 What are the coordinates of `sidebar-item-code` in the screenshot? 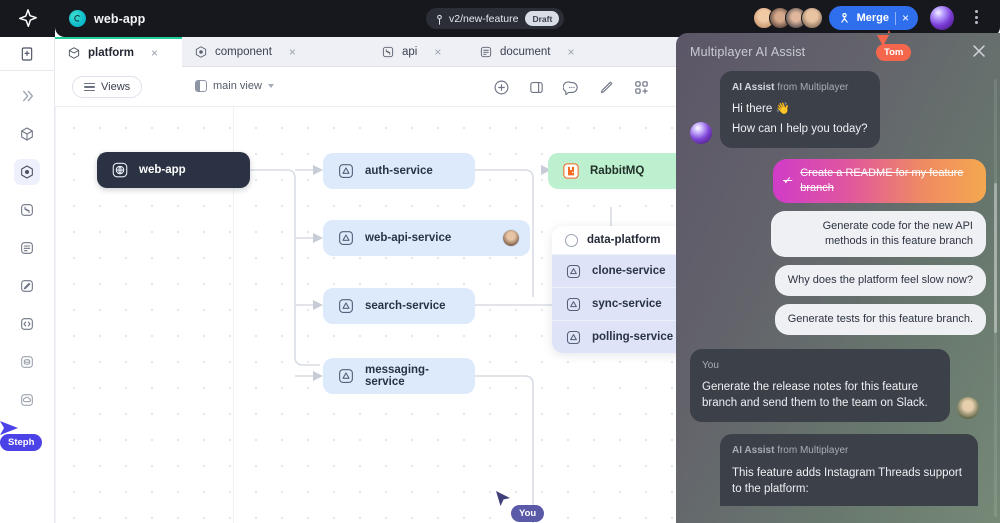 It's located at (27, 324).